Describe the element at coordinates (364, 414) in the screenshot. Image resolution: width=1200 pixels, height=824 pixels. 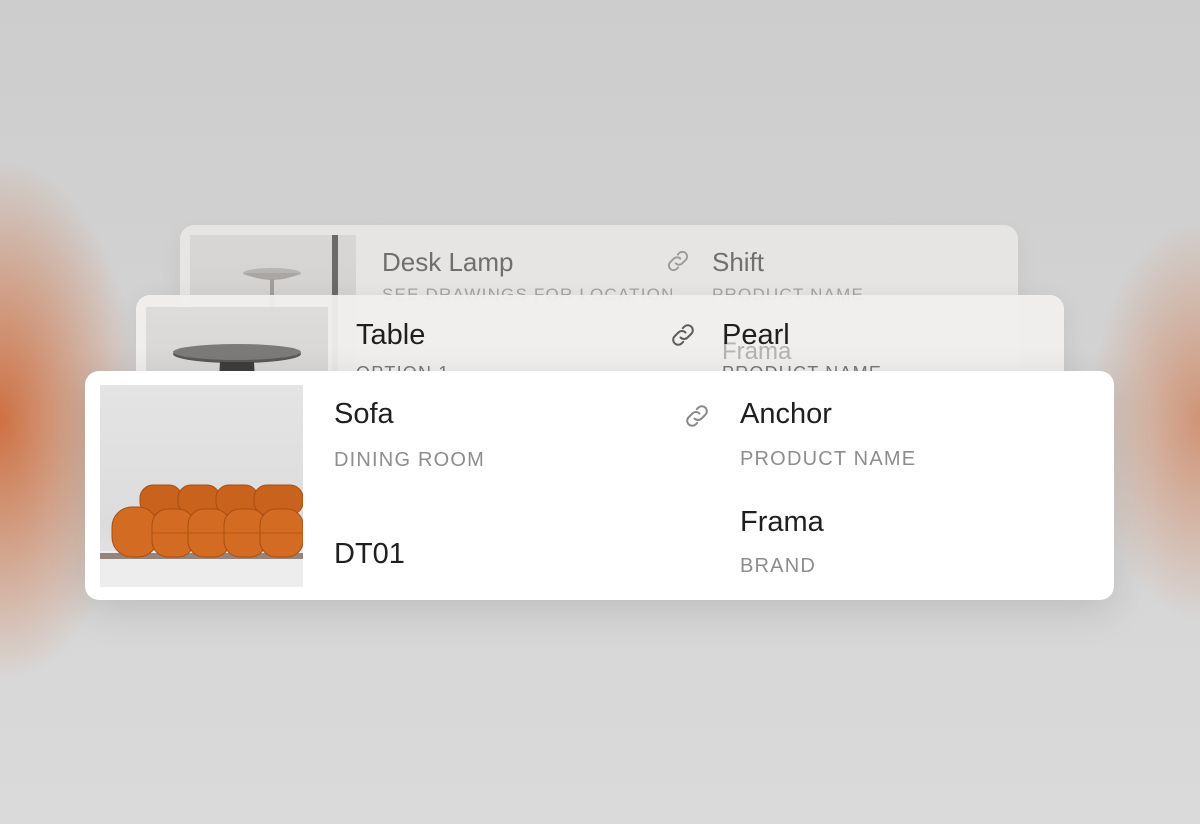
I see `item-name: Sofa` at that location.